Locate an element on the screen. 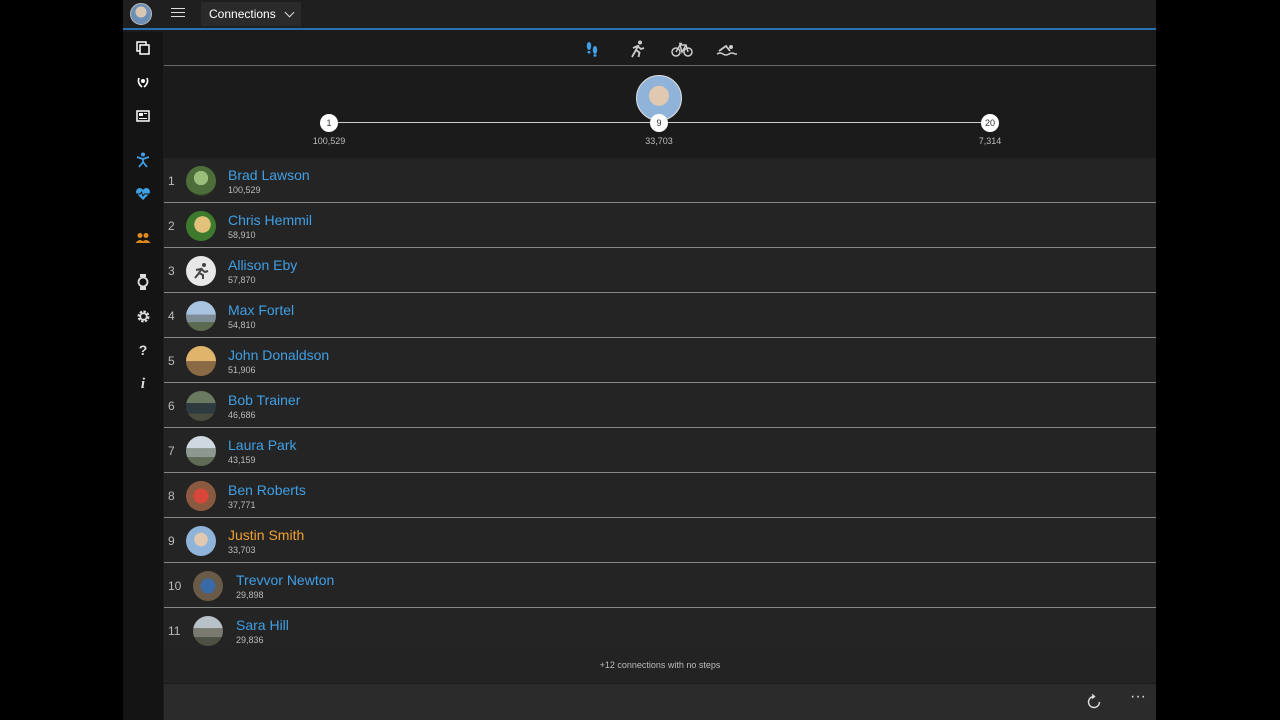  newspaper-icon is located at coordinates (143, 116).